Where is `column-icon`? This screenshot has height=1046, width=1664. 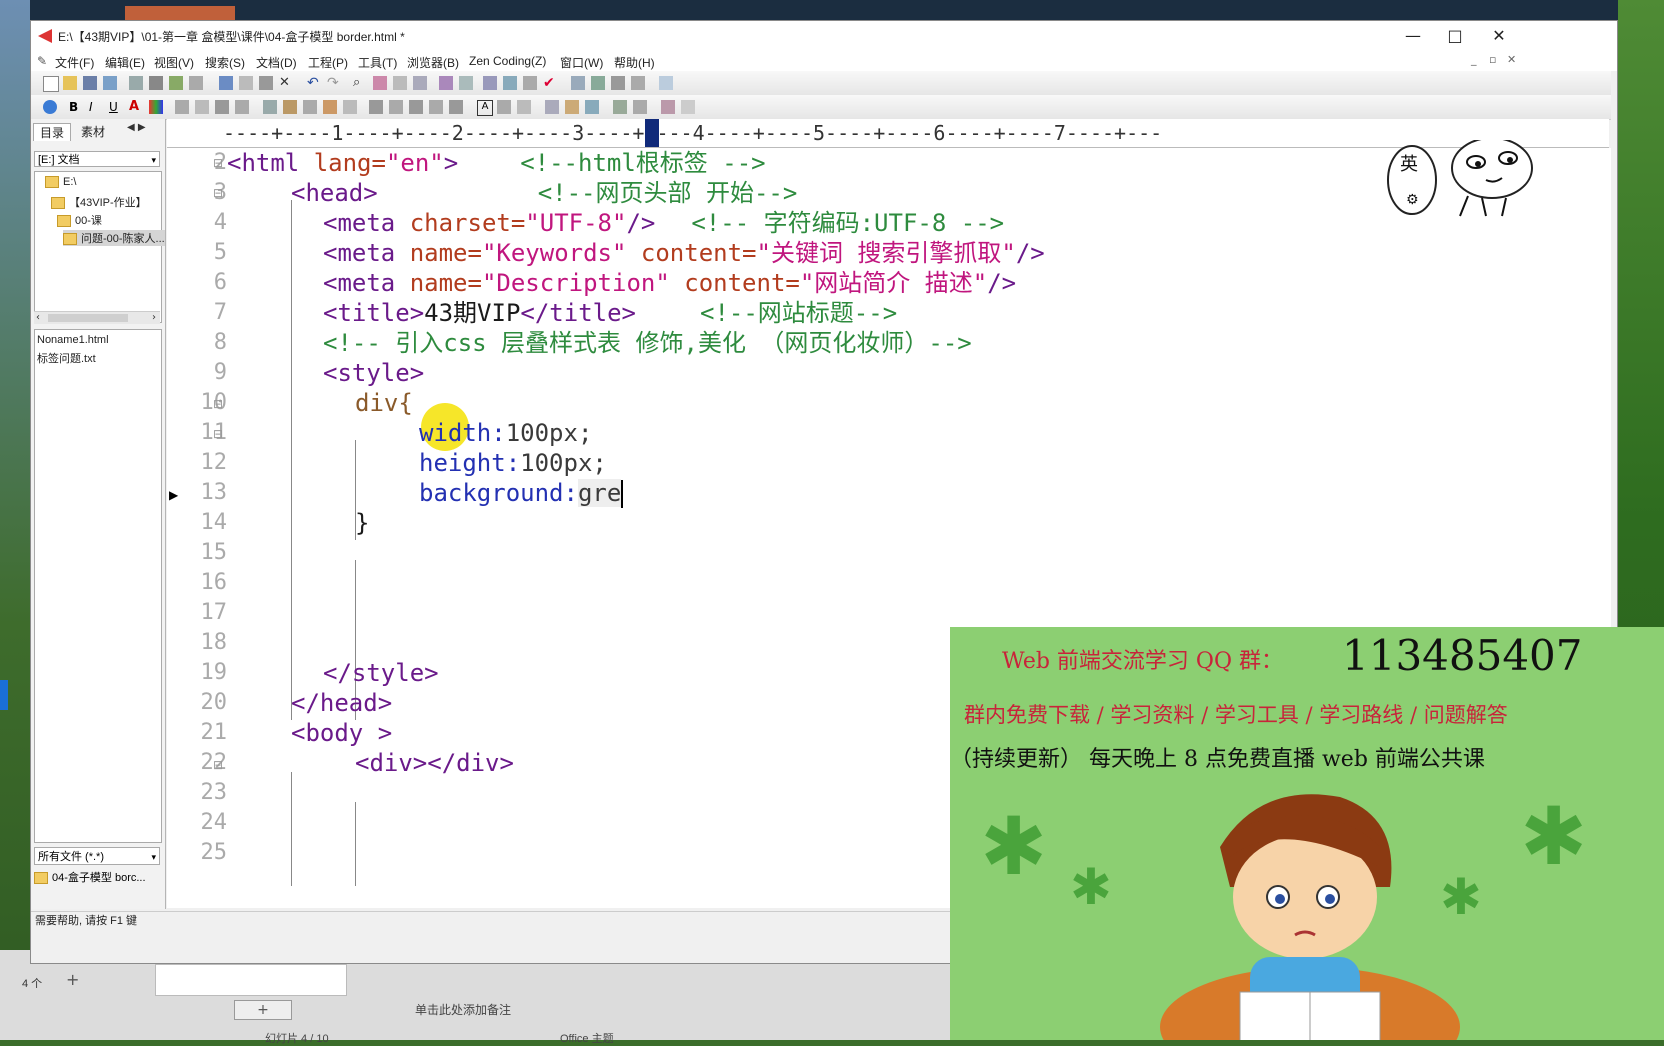 column-icon is located at coordinates (490, 83).